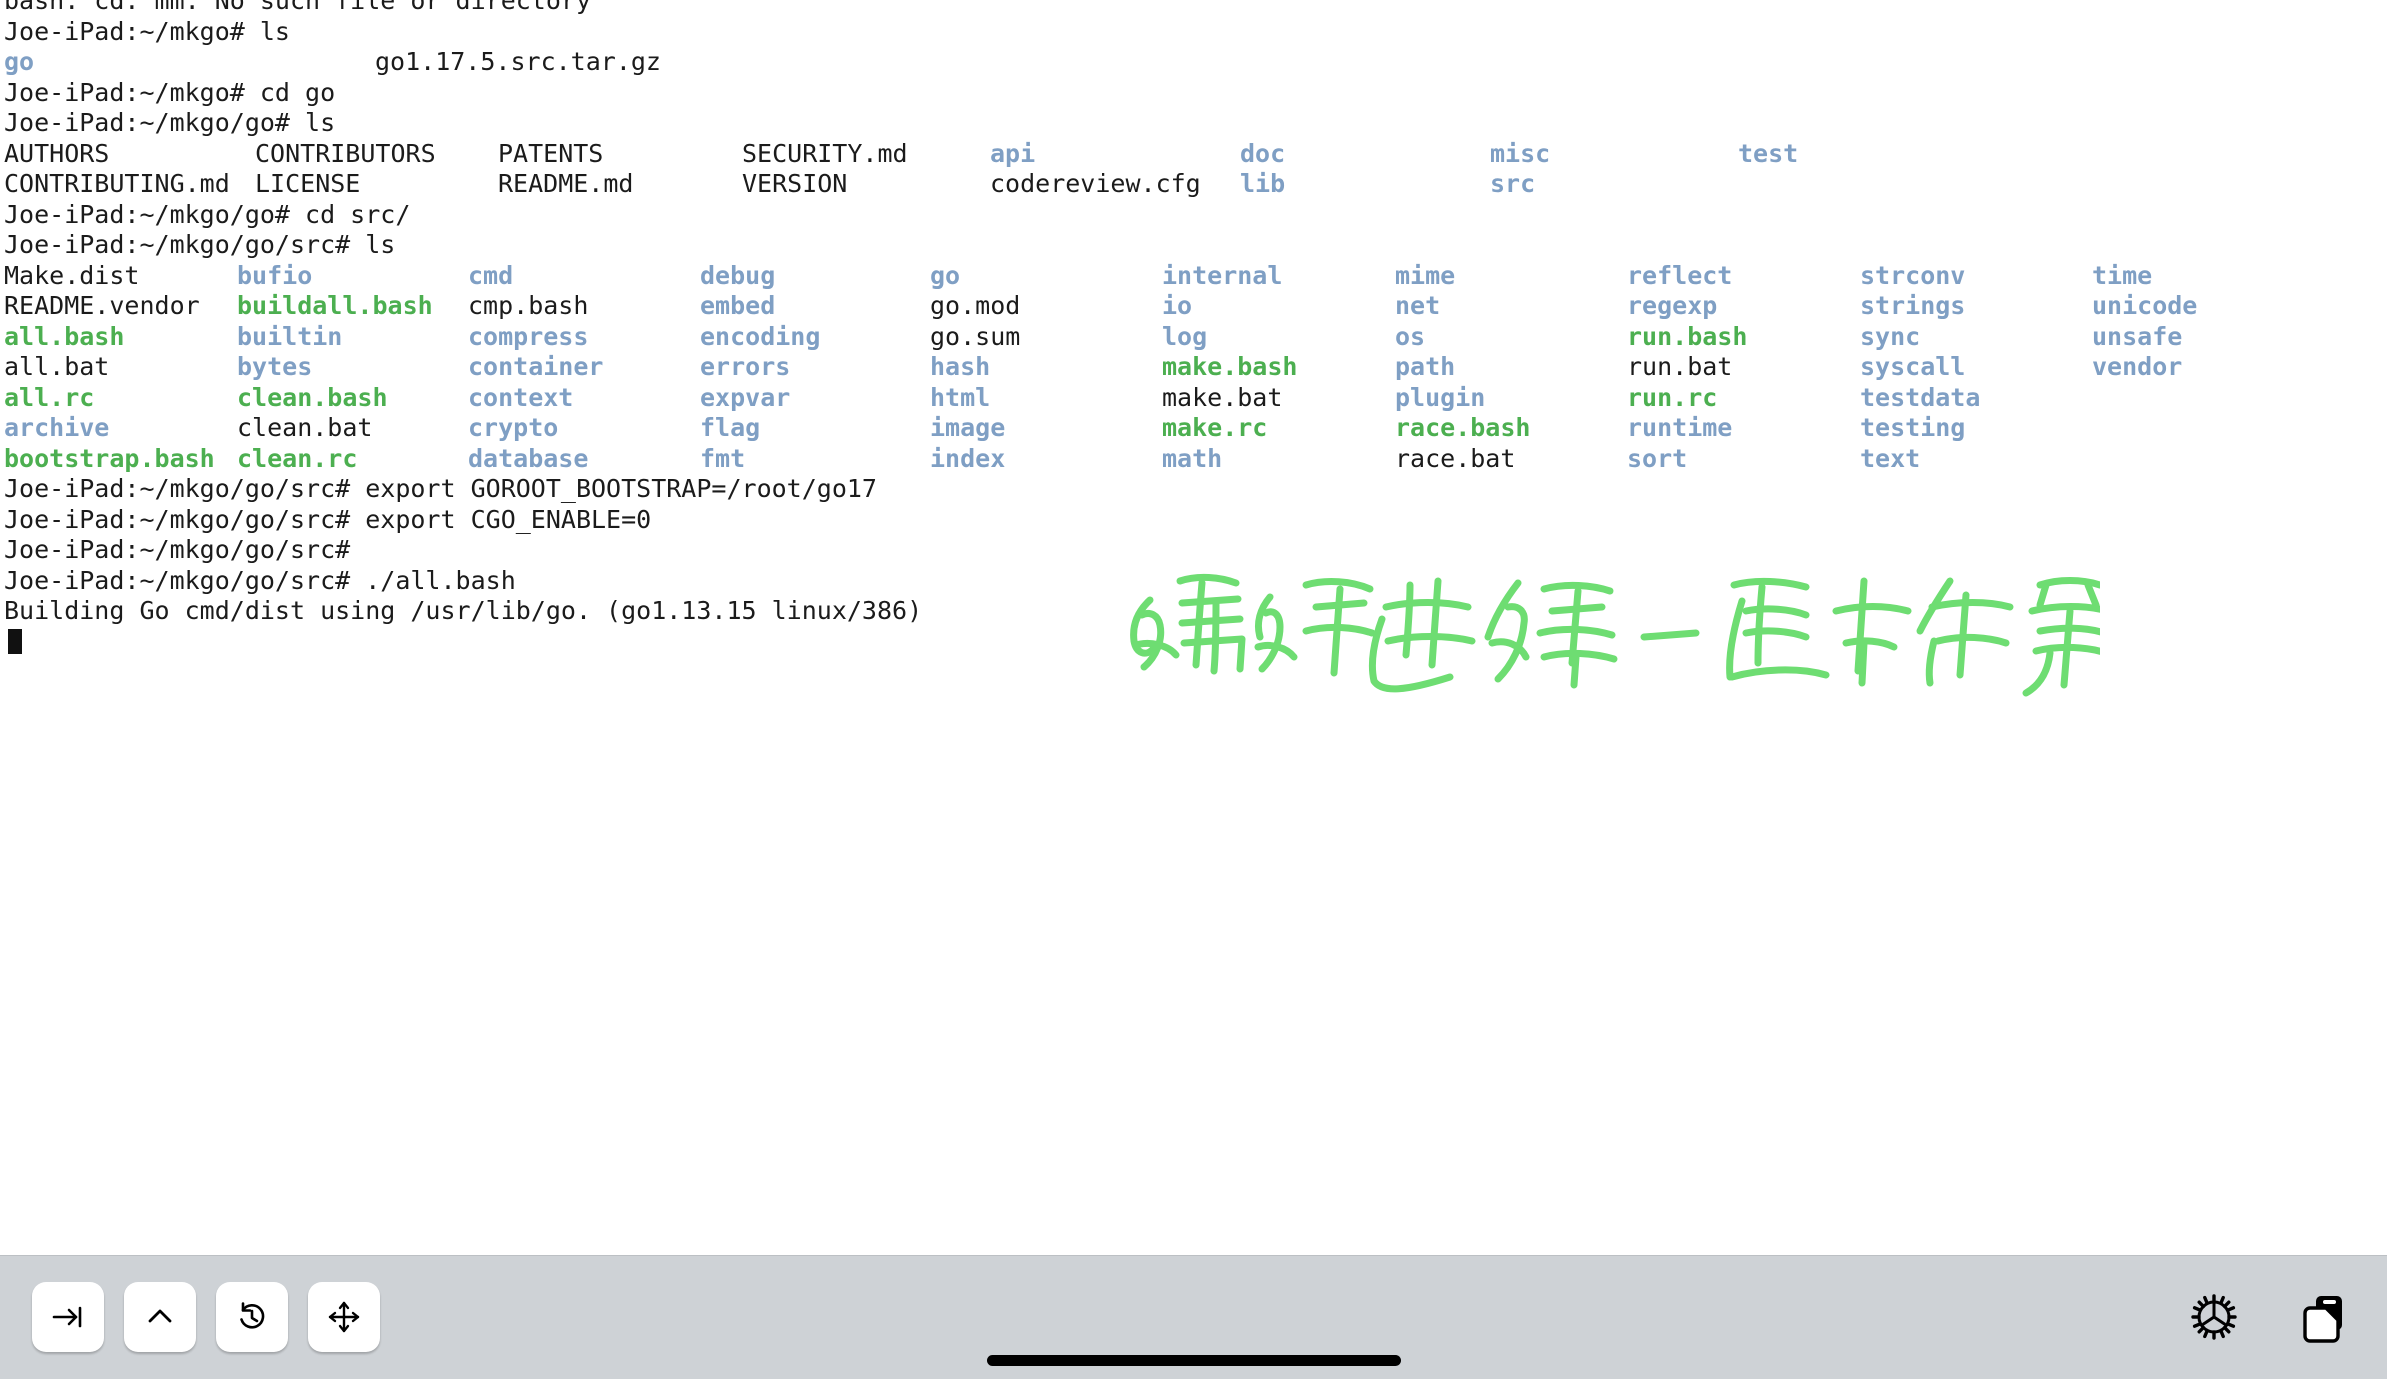 This screenshot has height=1379, width=2387. I want to click on listing-entry: cmp.bash, so click(528, 305).